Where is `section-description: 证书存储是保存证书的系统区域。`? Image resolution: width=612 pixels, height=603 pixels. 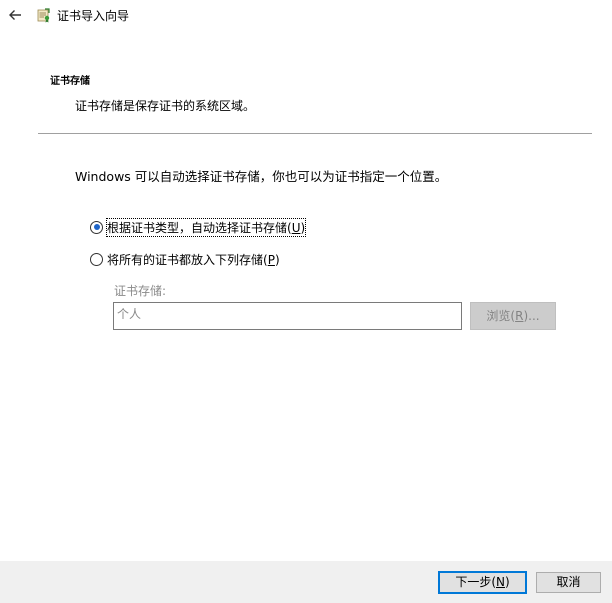
section-description: 证书存储是保存证书的系统区域。 is located at coordinates (165, 106).